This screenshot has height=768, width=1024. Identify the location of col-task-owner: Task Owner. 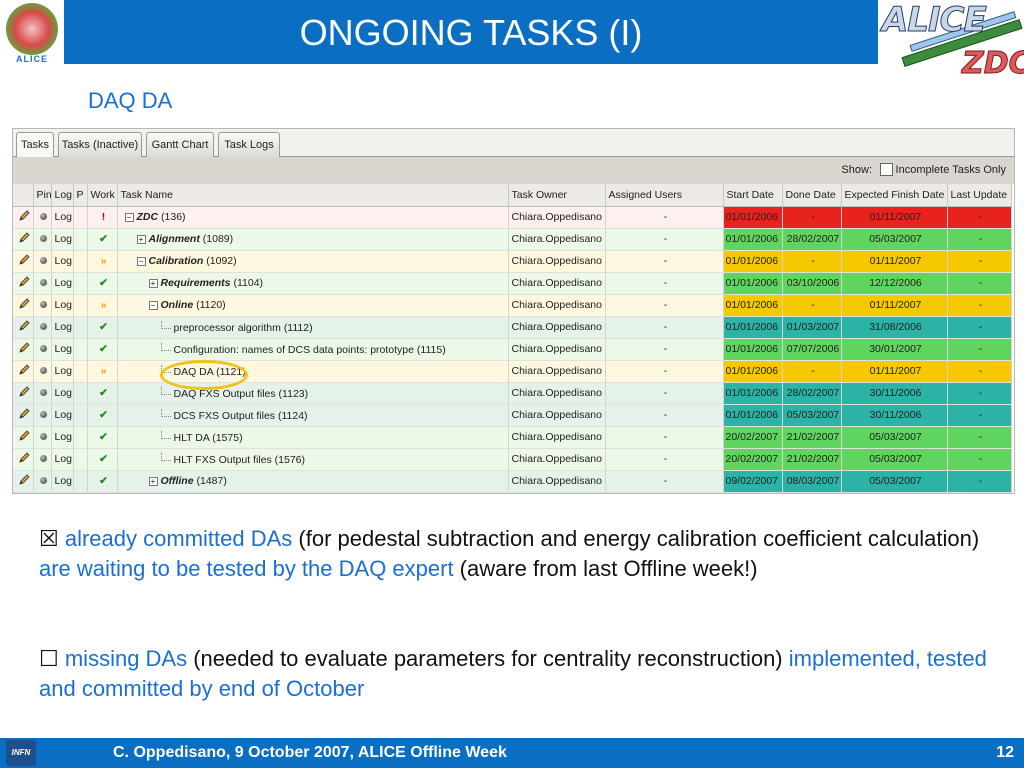
(557, 195).